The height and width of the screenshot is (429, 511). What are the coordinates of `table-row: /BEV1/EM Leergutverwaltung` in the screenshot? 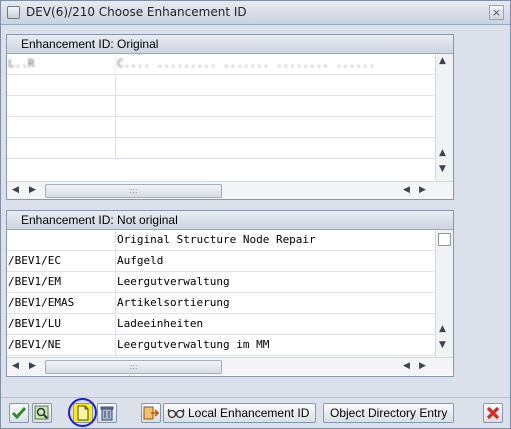 It's located at (221, 282).